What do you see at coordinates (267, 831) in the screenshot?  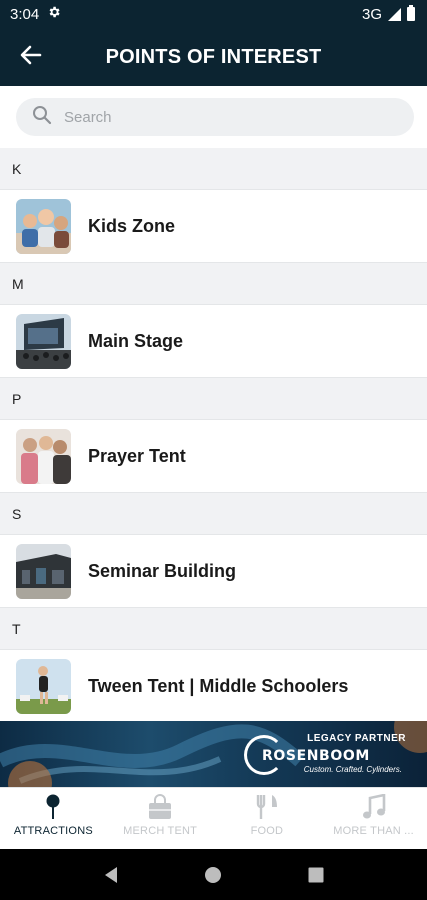 I see `tab-label: FOOD` at bounding box center [267, 831].